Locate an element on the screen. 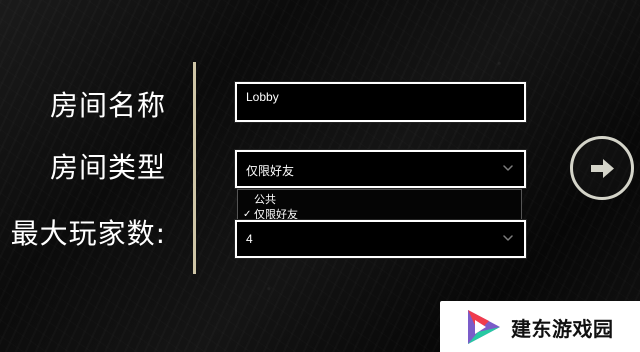 The image size is (640, 352). room-type-label: 房间类型 is located at coordinates (107, 167).